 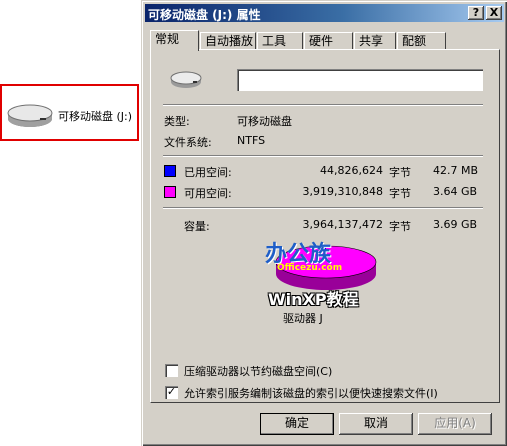 What do you see at coordinates (204, 15) in the screenshot?
I see `window-title: 可移动磁盘 (J:) 属性` at bounding box center [204, 15].